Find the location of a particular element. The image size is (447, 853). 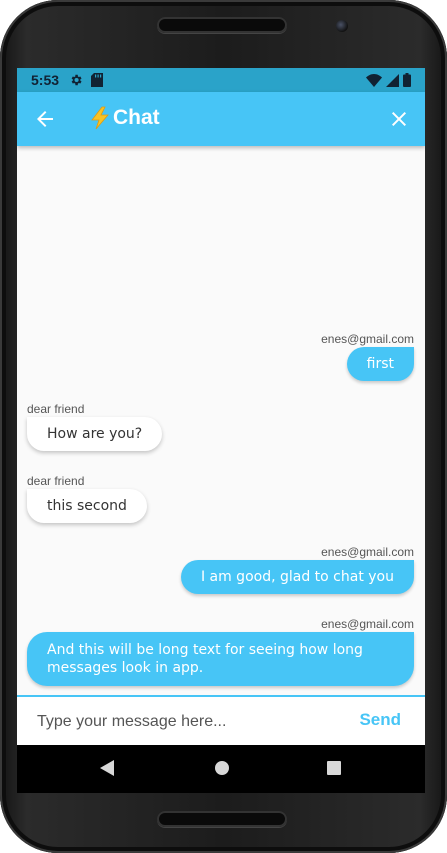

sd-card-icon is located at coordinates (97, 80).